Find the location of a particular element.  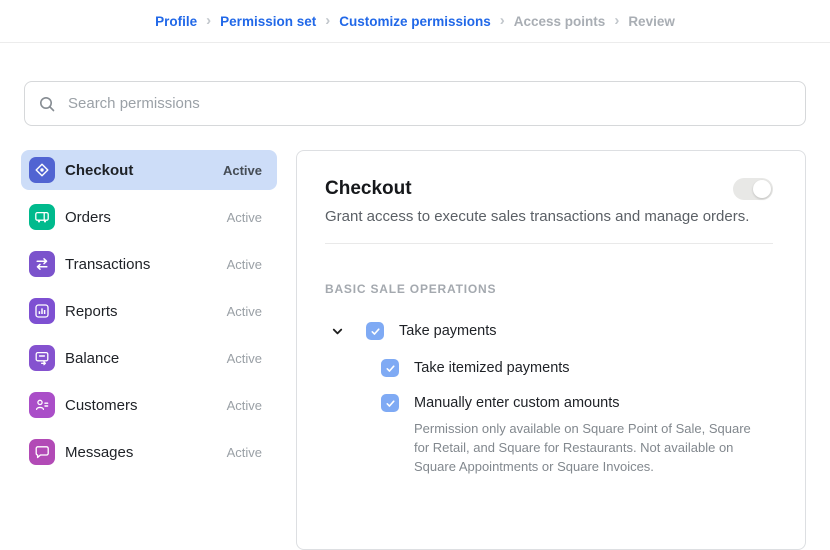

sidebar-item-label: Balance is located at coordinates (92, 358).